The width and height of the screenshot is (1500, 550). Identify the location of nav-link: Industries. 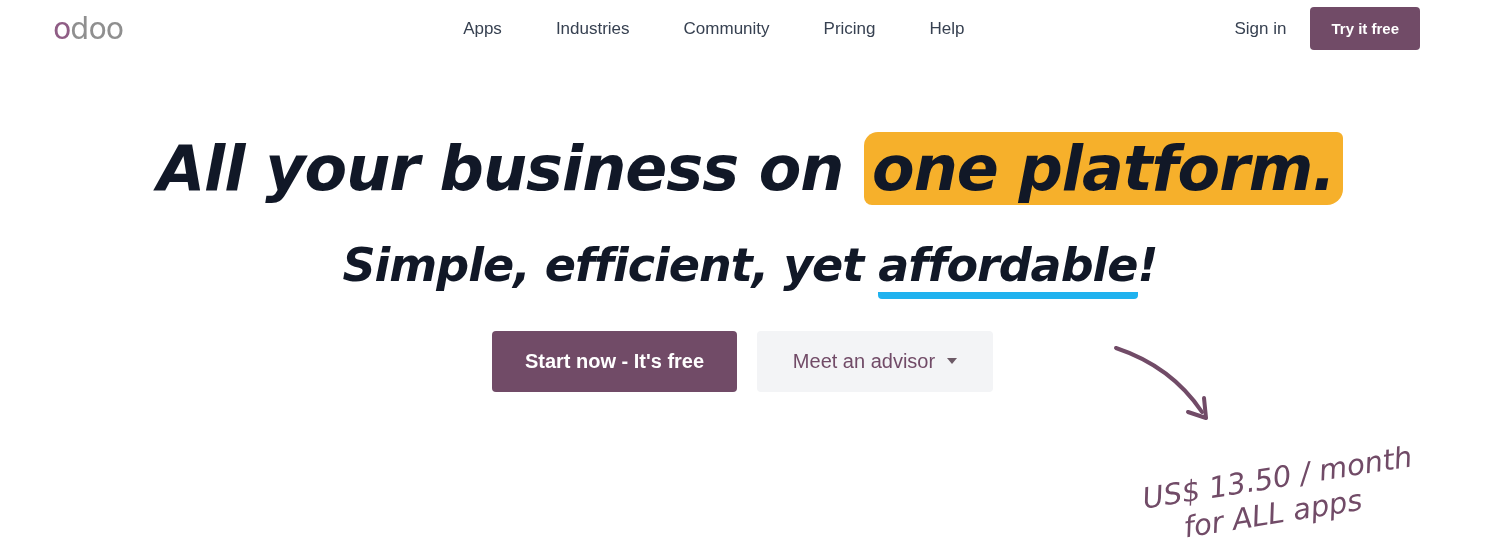
(592, 28).